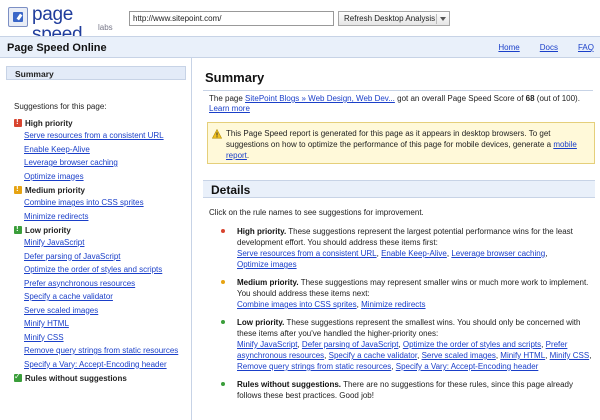  I want to click on url-input, so click(231, 18).